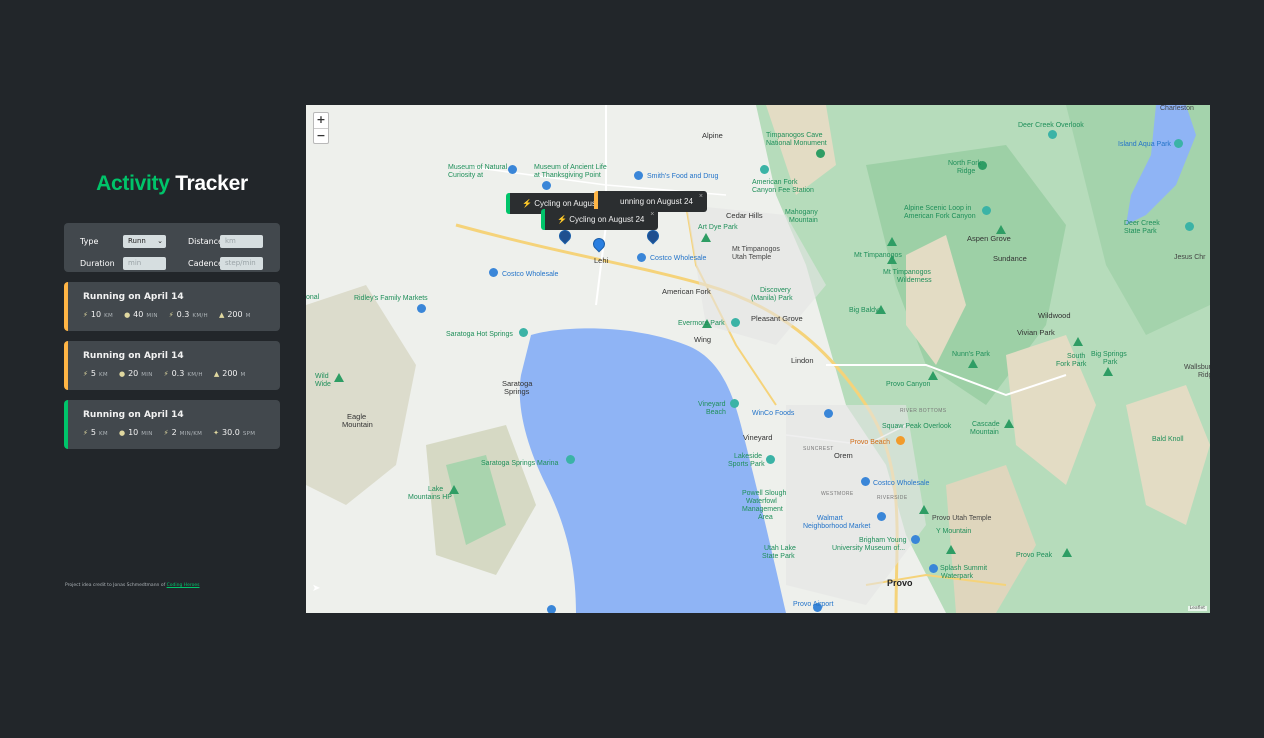 Image resolution: width=1264 pixels, height=738 pixels. I want to click on waterpark-pin-icon, so click(933, 568).